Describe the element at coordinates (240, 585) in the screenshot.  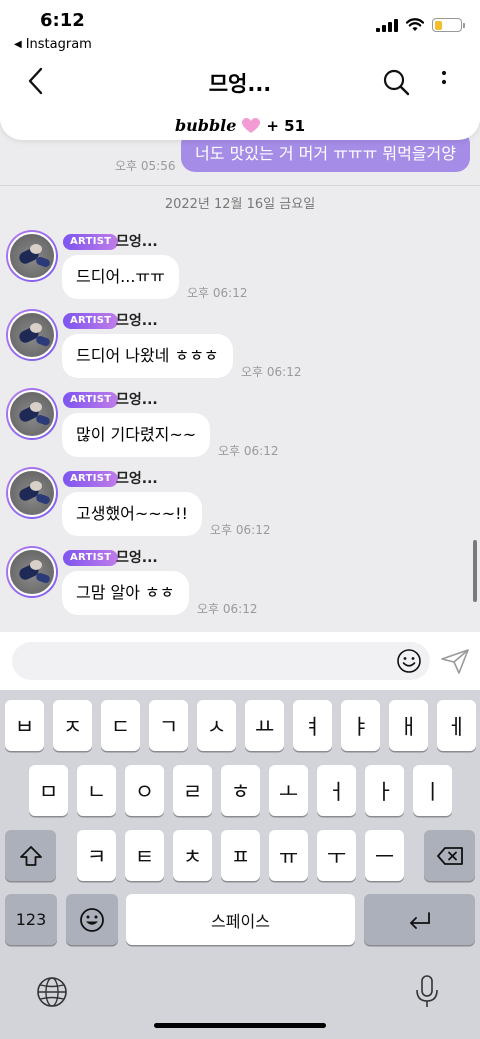
I see `message-row: ARTIST 므엉... 그맘 알아 ㅎㅎ 오후 06:12` at that location.